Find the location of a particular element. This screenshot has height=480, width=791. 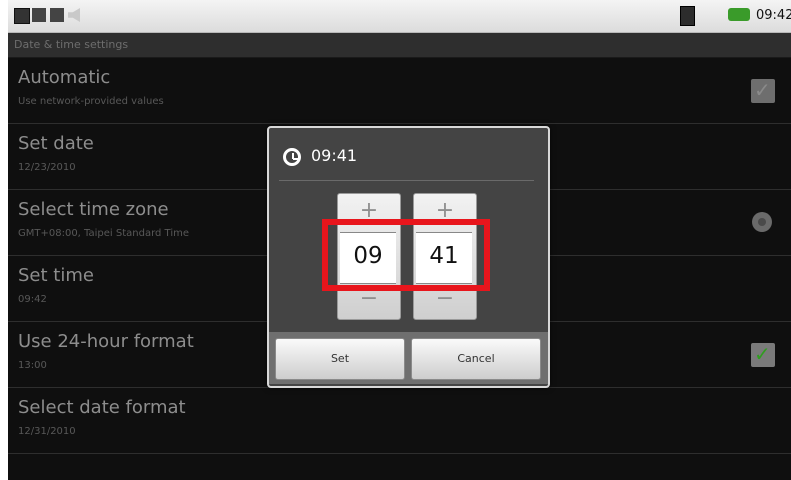

dialog-header: 09:41 is located at coordinates (408, 155).